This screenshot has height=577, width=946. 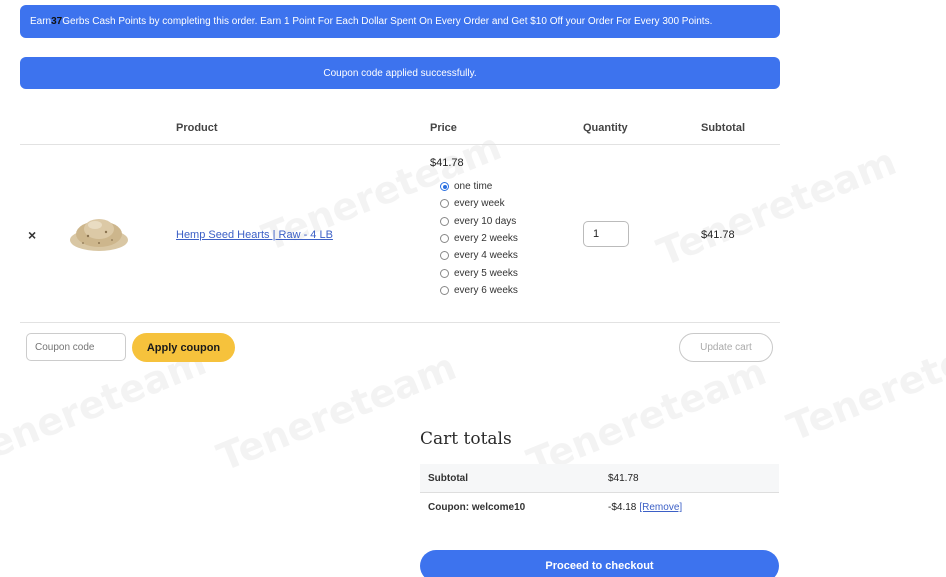 I want to click on schedule-option: every 4 weeks, so click(x=479, y=255).